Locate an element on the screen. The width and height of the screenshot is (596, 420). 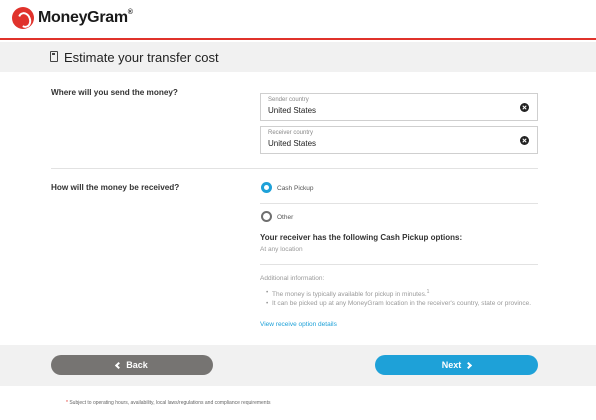
chevron-right-icon is located at coordinates (469, 365).